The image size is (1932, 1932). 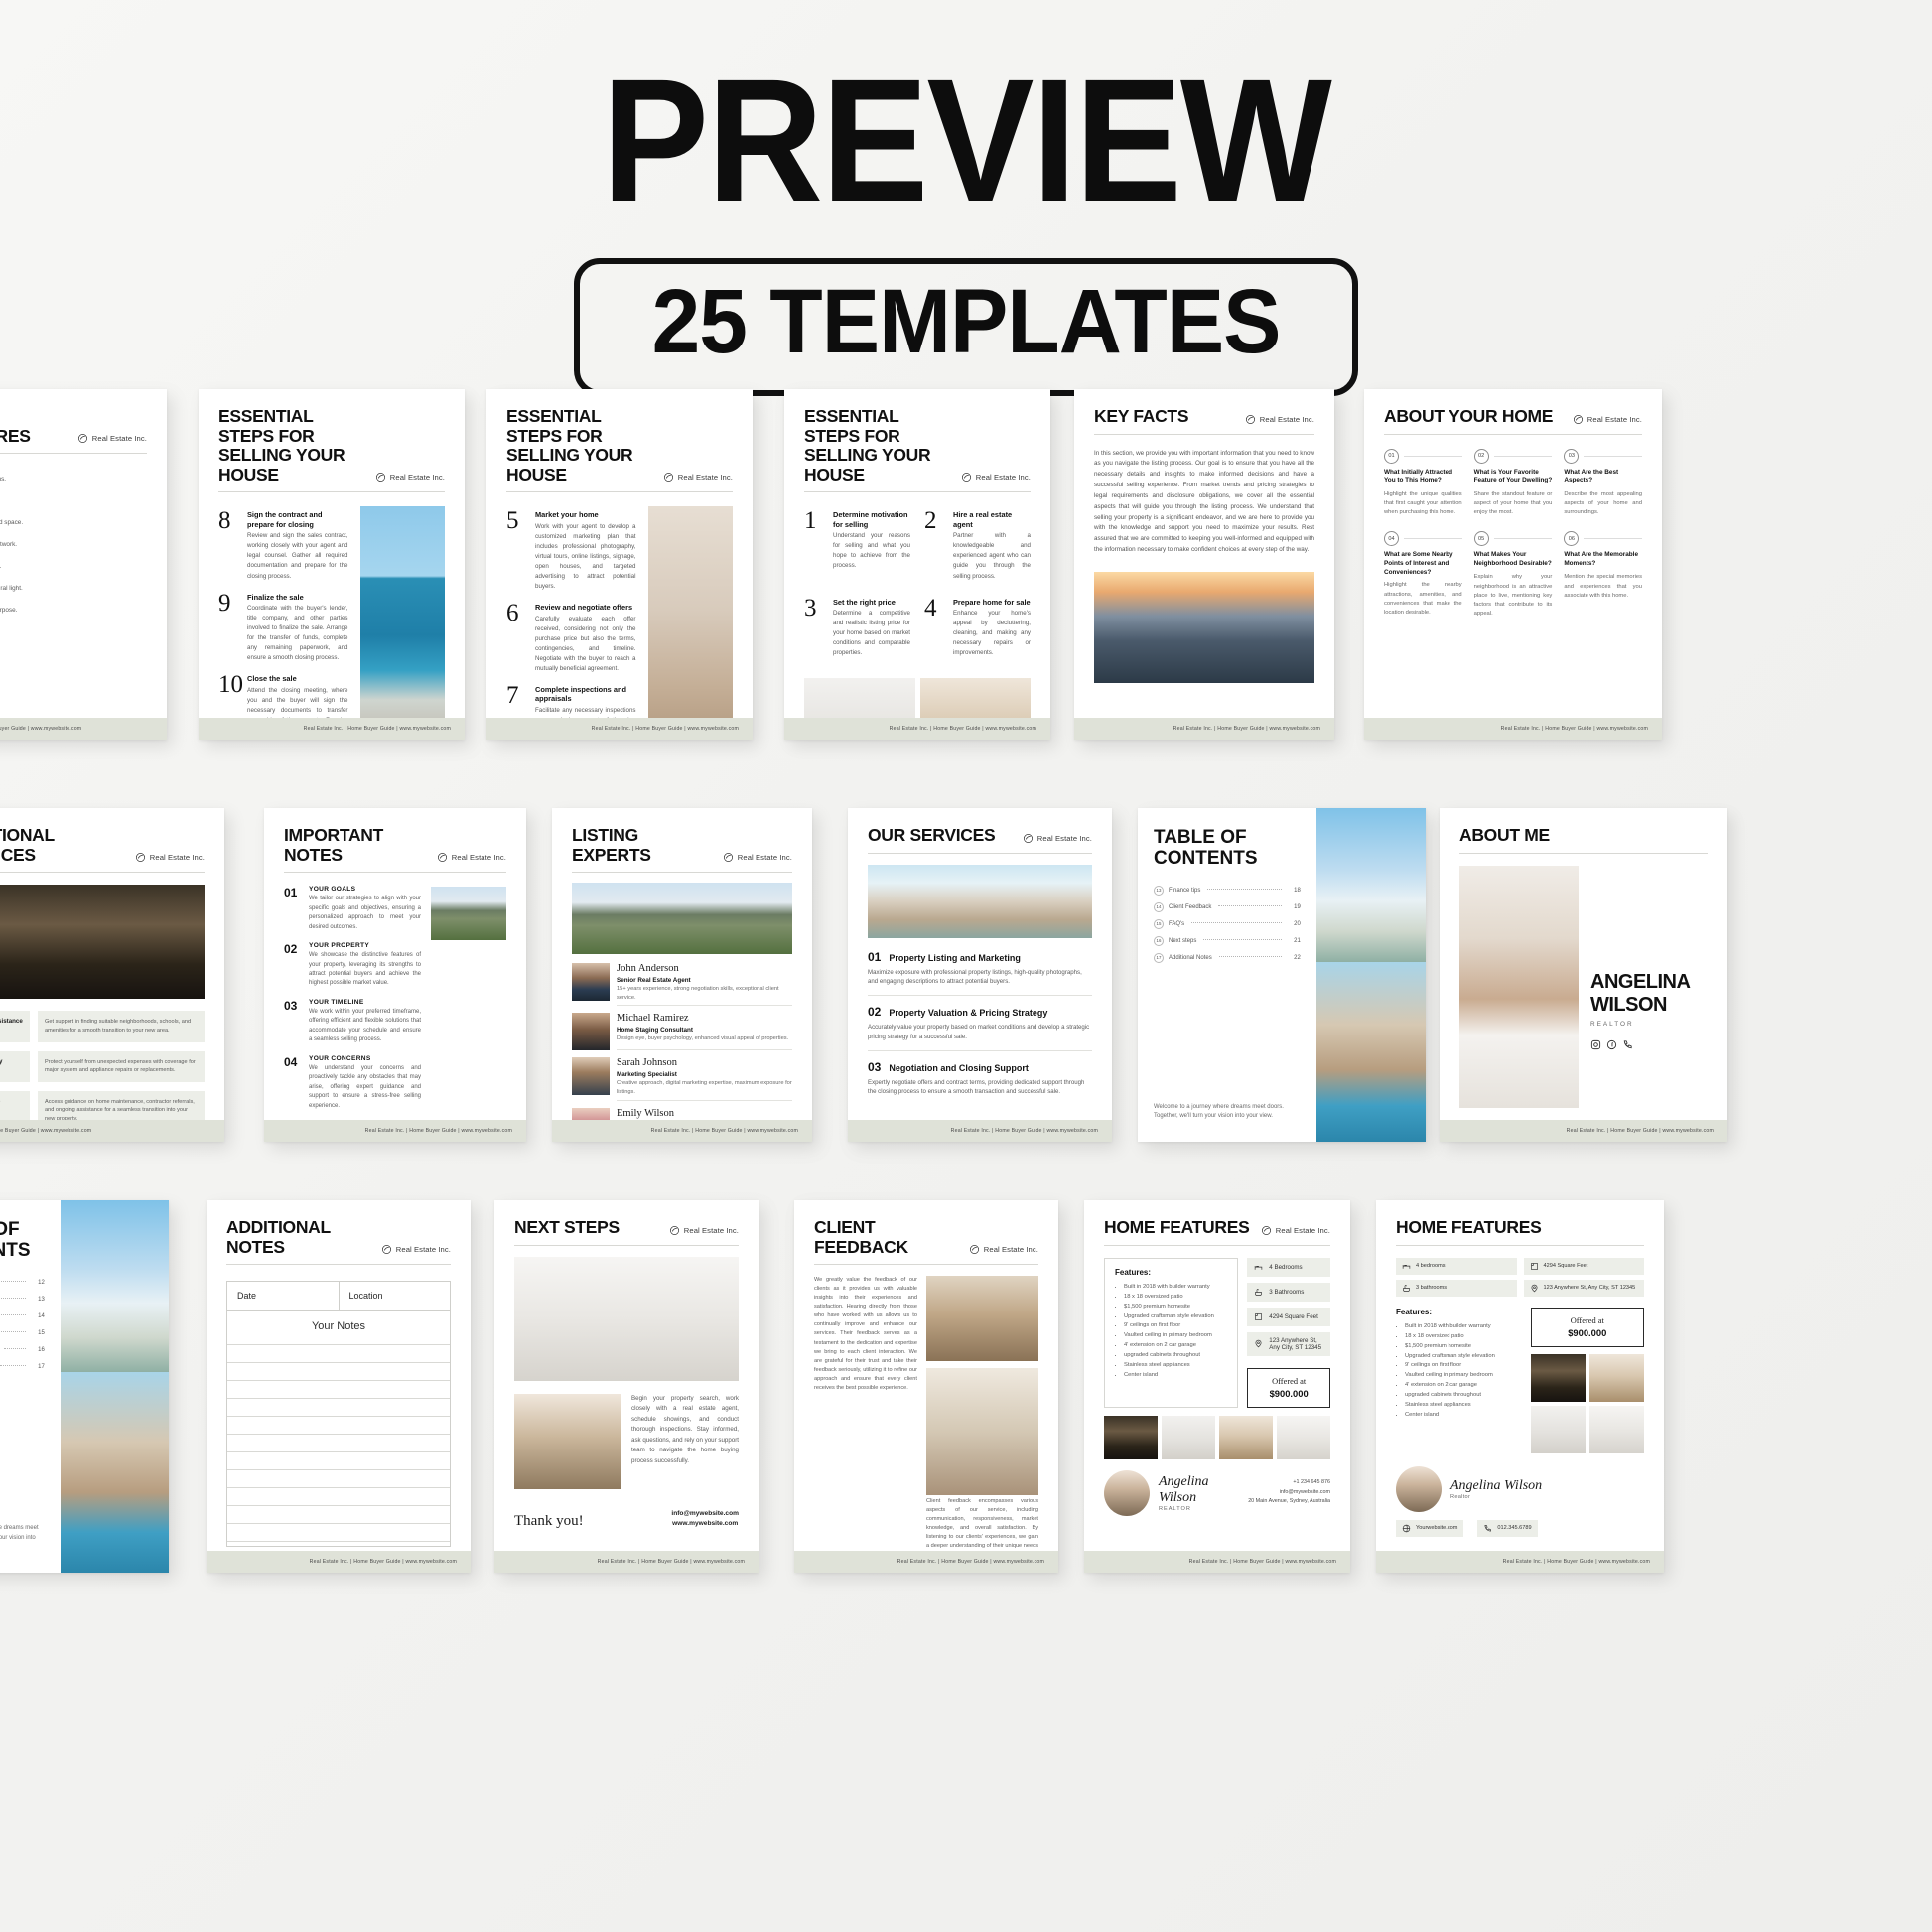 What do you see at coordinates (15, 1066) in the screenshot?
I see `service-label: Home Warranty Programs` at bounding box center [15, 1066].